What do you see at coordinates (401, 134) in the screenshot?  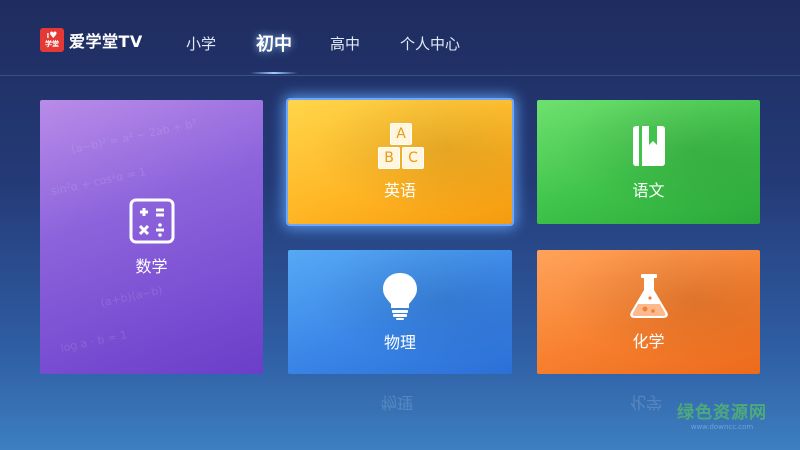 I see `letter-block: A` at bounding box center [401, 134].